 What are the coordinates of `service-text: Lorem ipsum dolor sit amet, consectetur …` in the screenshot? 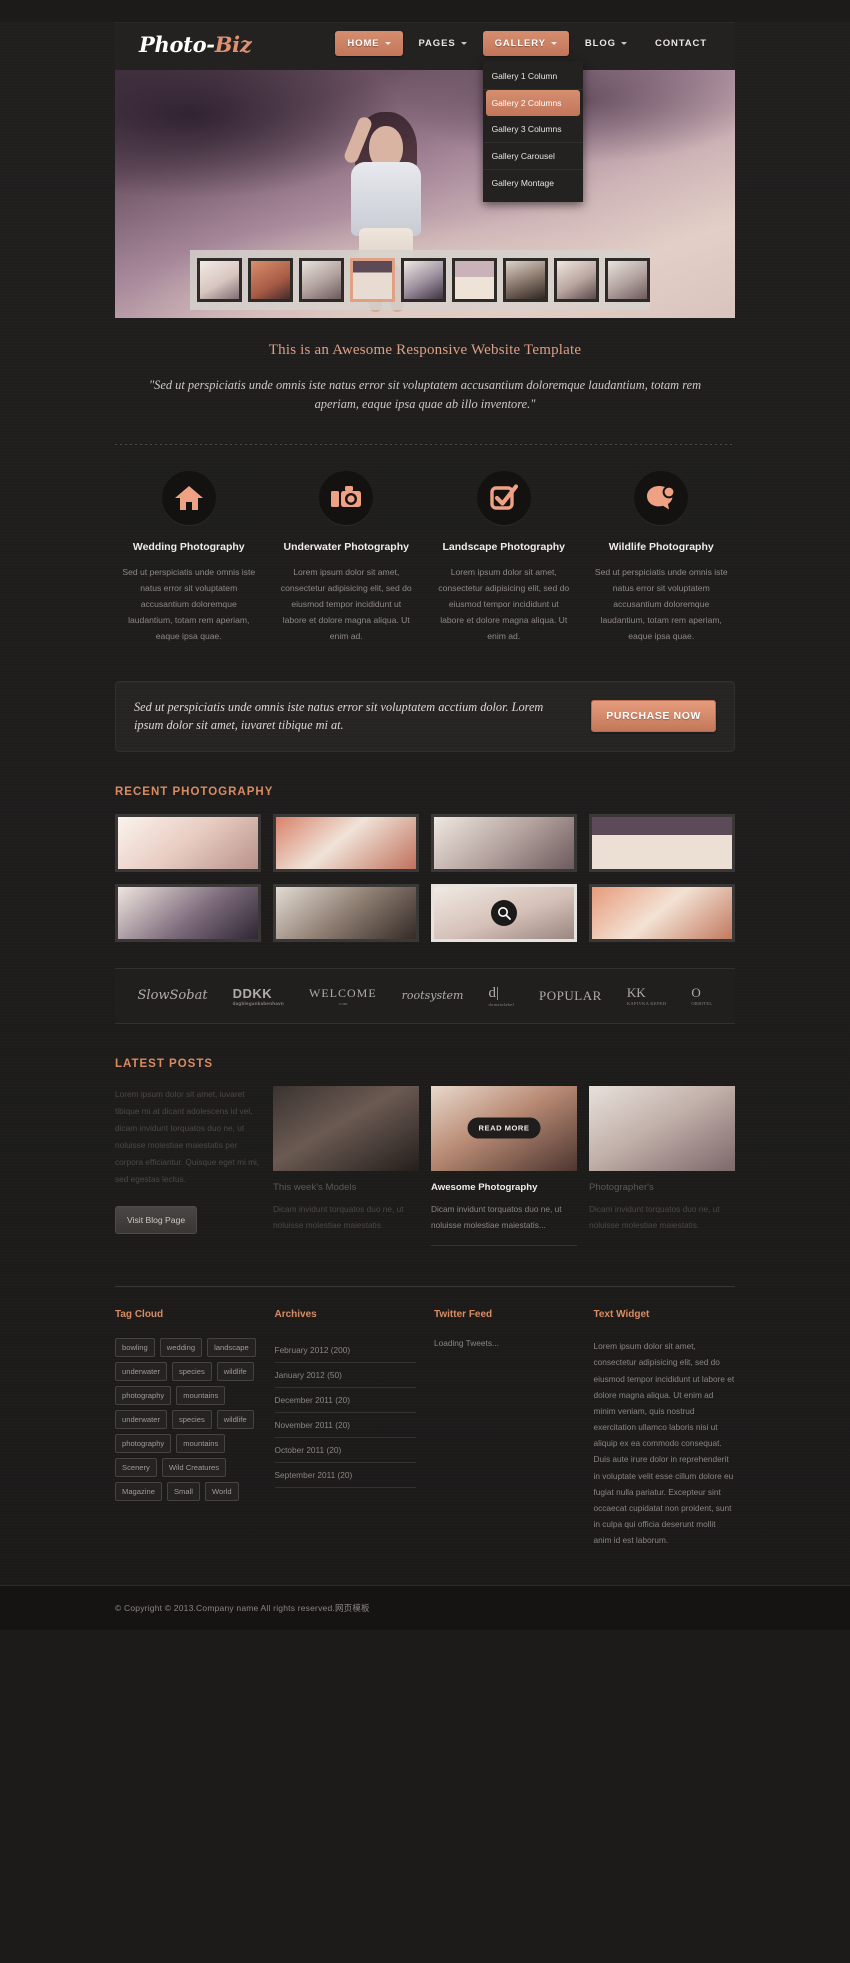 It's located at (504, 604).